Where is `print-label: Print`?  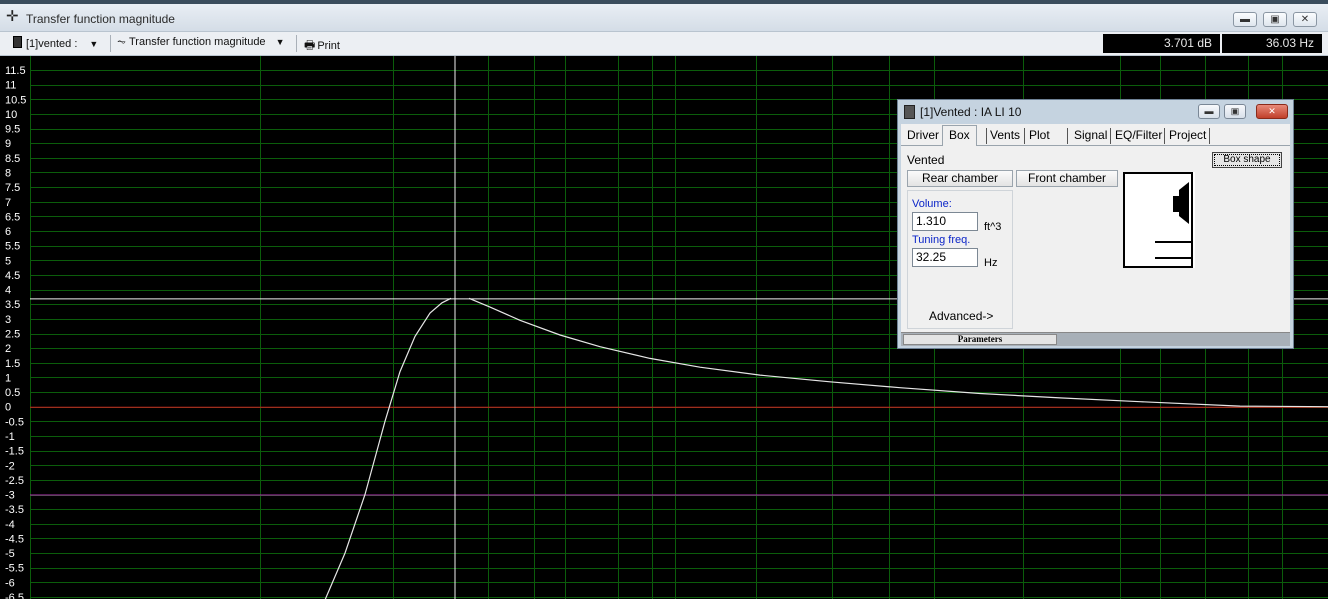 print-label: Print is located at coordinates (328, 46).